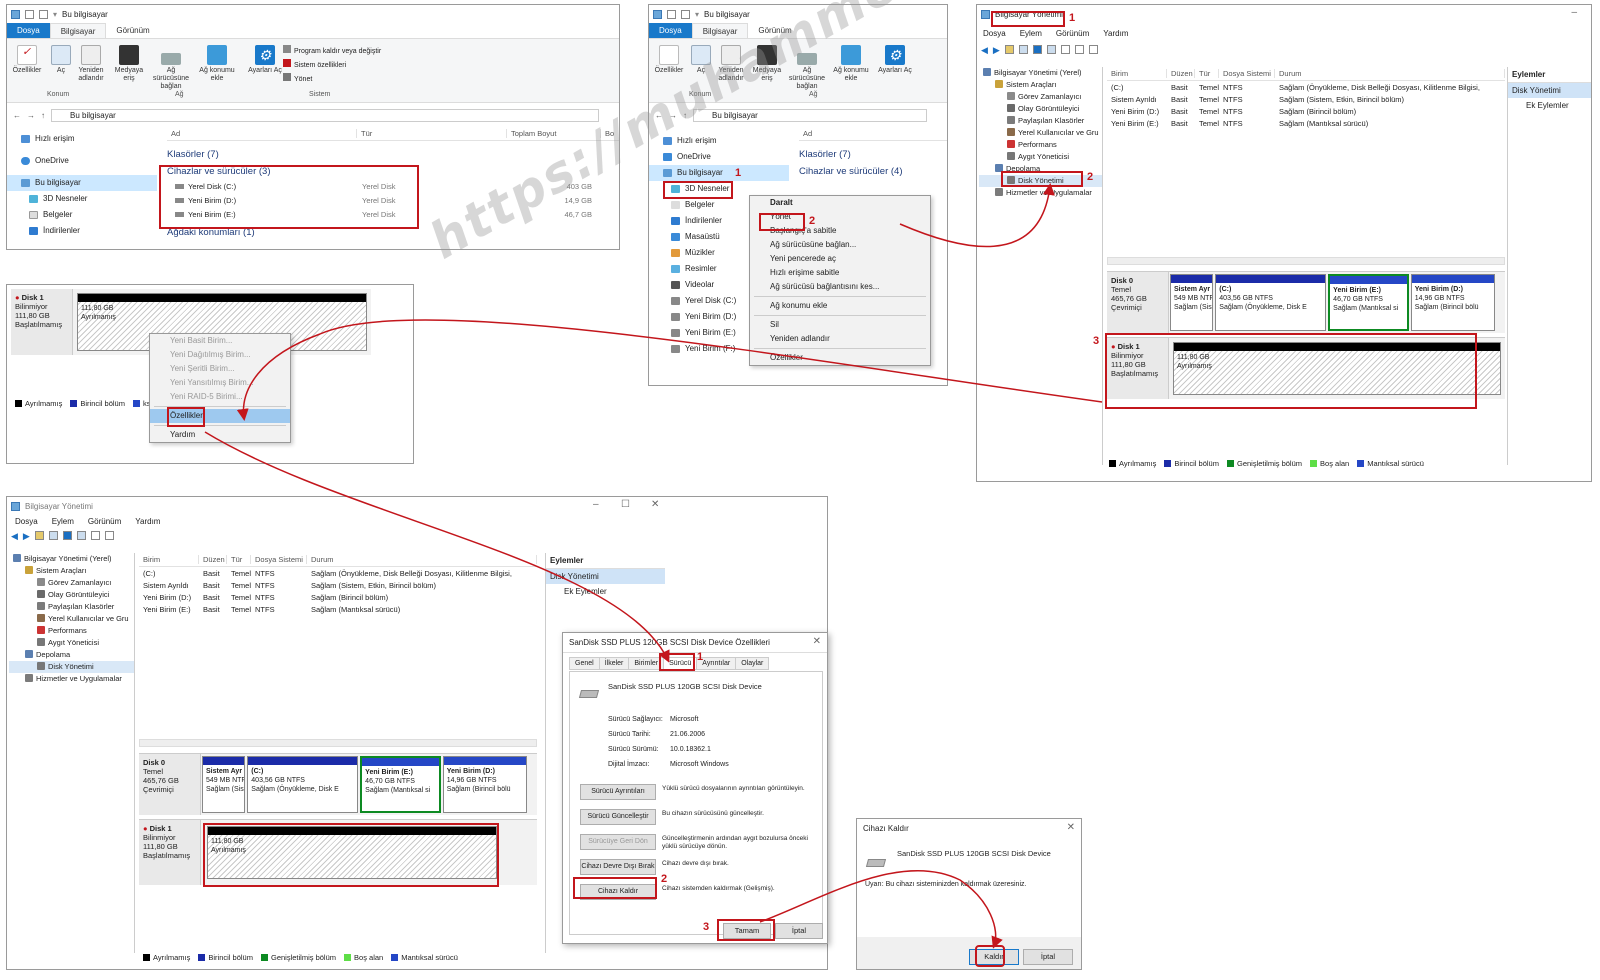  Describe the element at coordinates (437, 547) in the screenshot. I see `arrow-properties-to-dialog` at that location.